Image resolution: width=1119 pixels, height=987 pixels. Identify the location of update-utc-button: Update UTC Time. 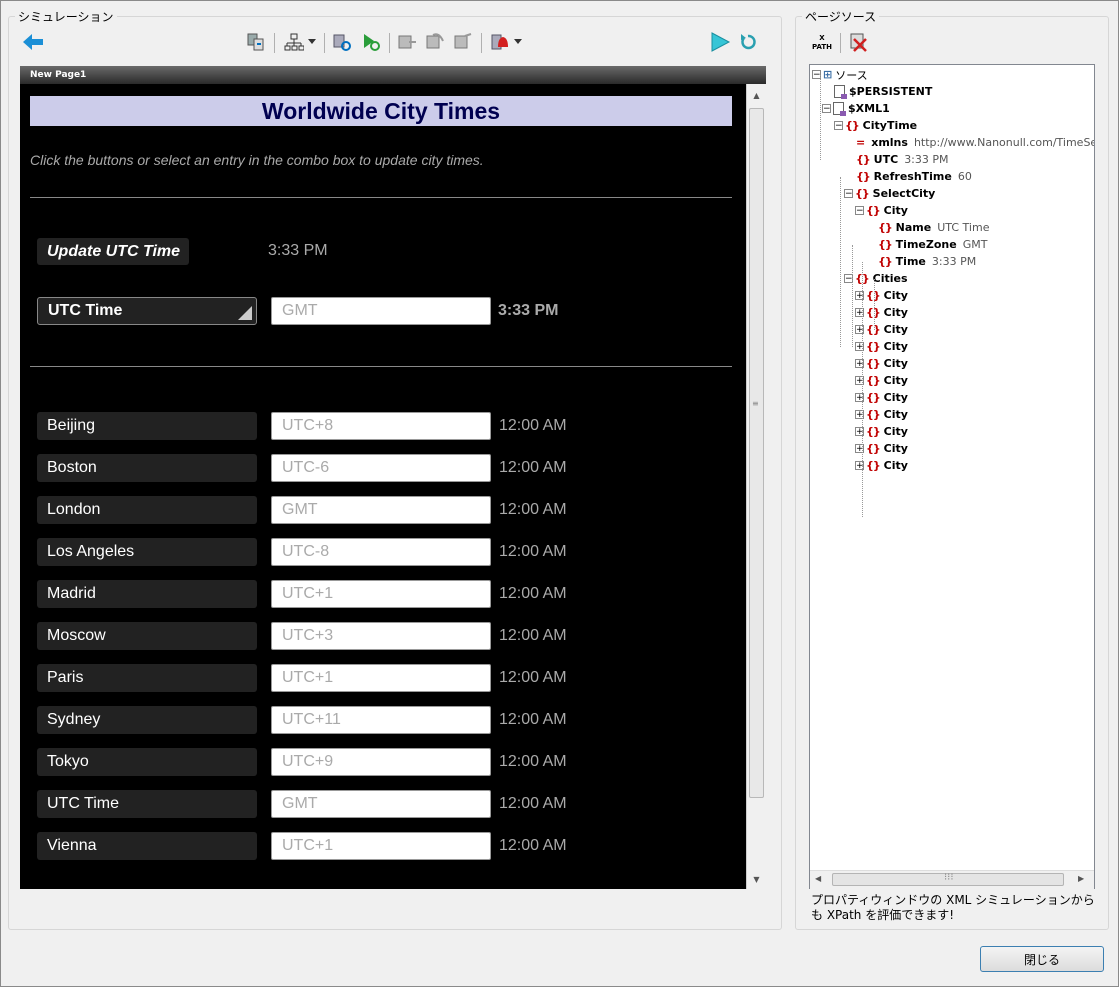
(113, 251).